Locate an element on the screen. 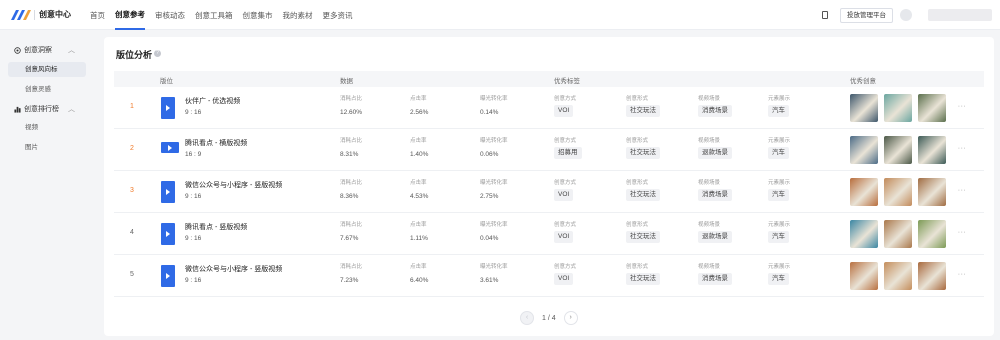 This screenshot has width=1000, height=340. metric-value: 2.56% is located at coordinates (419, 112).